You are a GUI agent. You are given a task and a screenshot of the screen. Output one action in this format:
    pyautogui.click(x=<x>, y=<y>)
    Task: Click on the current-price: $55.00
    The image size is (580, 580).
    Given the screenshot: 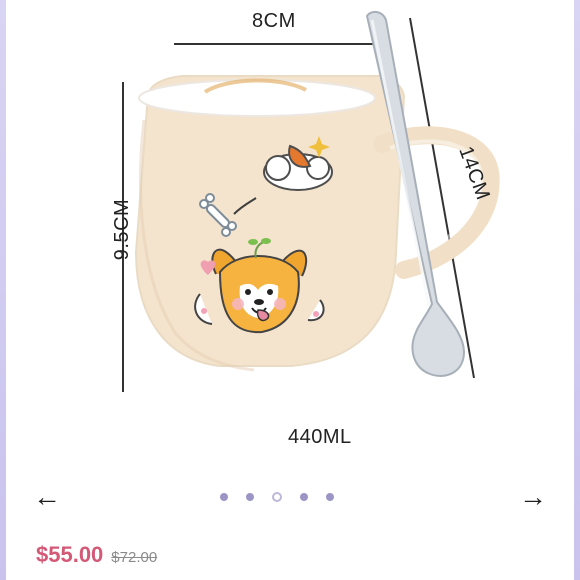 What is the action you would take?
    pyautogui.click(x=70, y=554)
    